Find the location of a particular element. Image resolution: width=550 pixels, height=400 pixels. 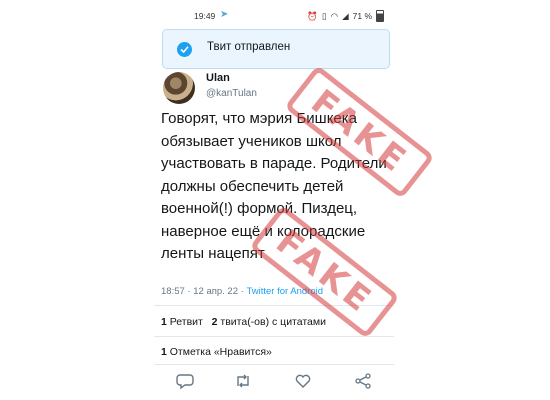

author-handle: @kanTulan is located at coordinates (231, 93).